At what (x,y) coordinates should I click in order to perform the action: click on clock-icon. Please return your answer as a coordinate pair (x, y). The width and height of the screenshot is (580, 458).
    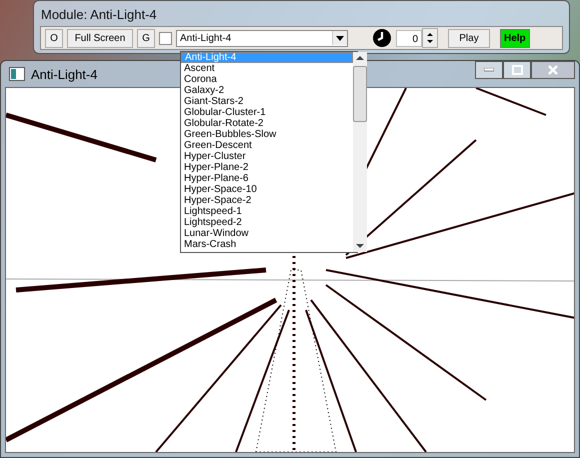
    Looking at the image, I should click on (382, 38).